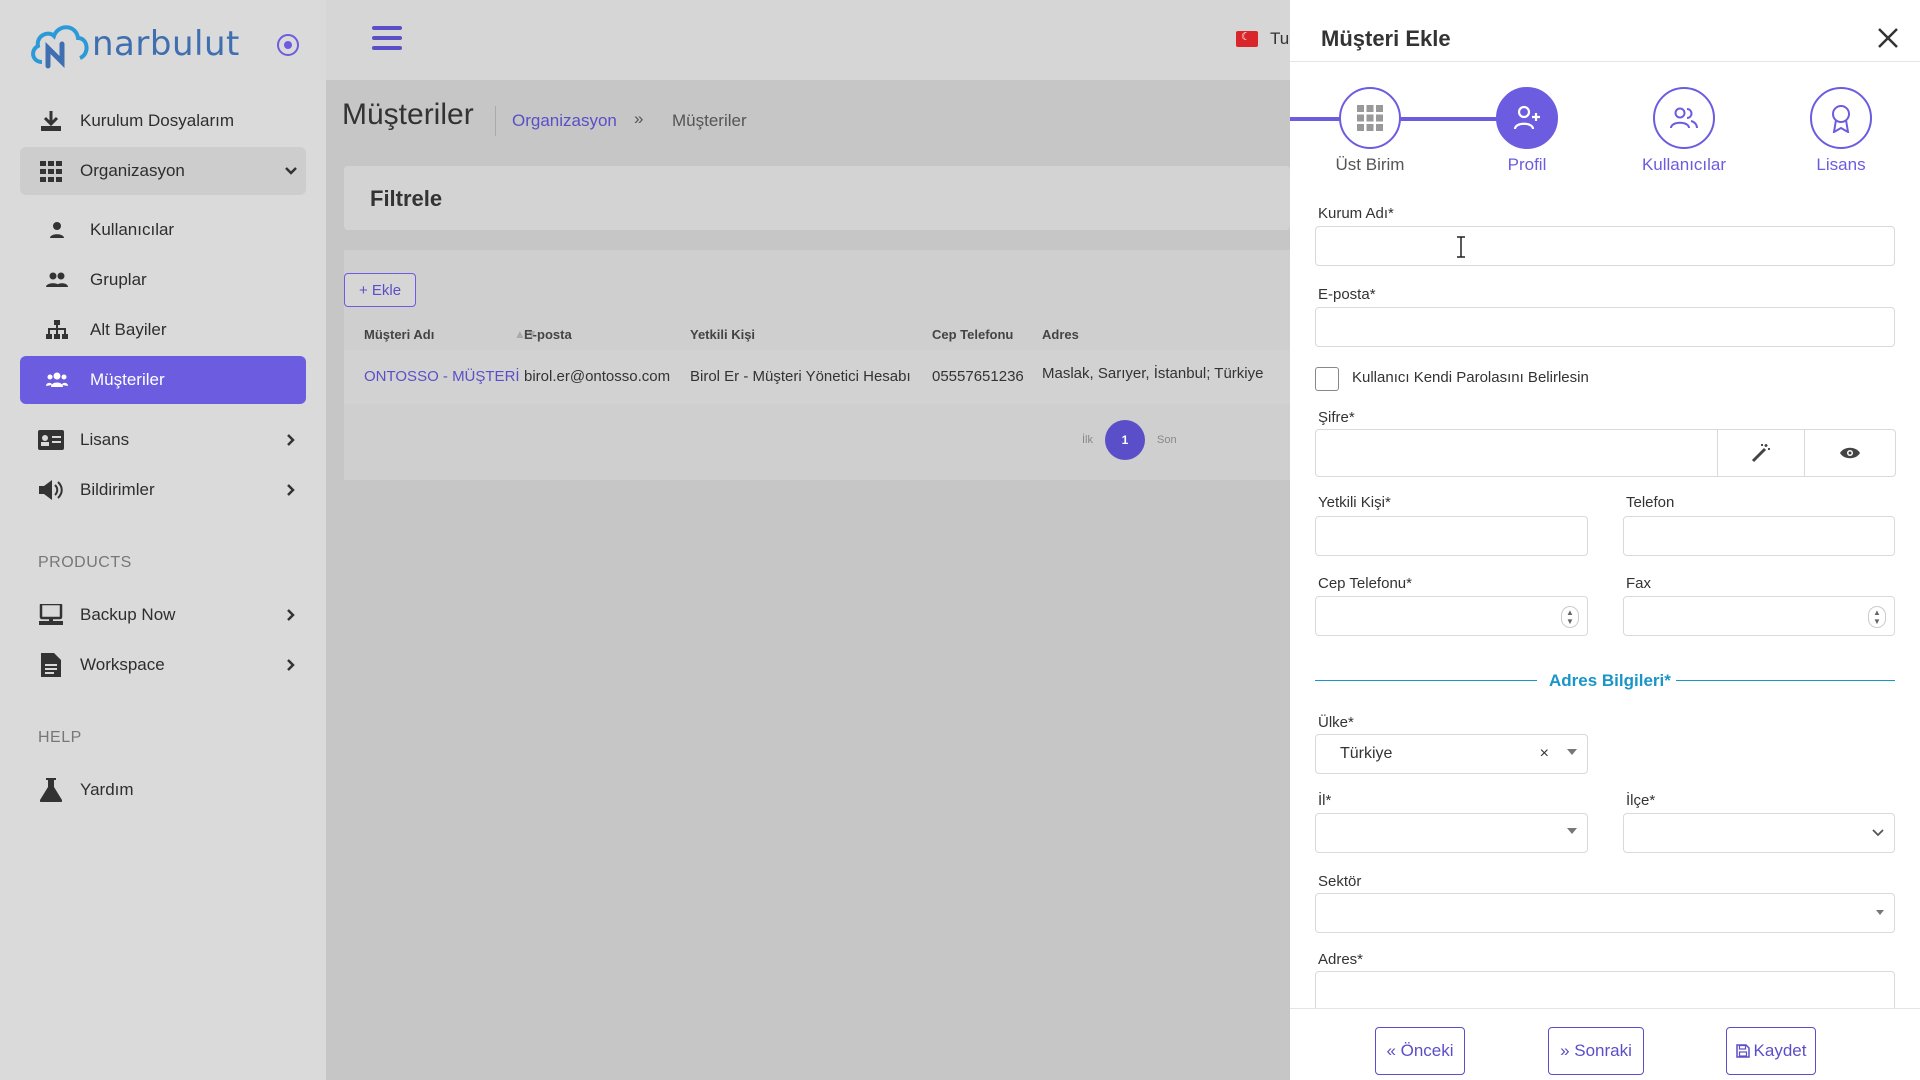  Describe the element at coordinates (1470, 377) in the screenshot. I see `own-password-label: Kullanıcı Kendi Parolasını Belirlesin` at that location.